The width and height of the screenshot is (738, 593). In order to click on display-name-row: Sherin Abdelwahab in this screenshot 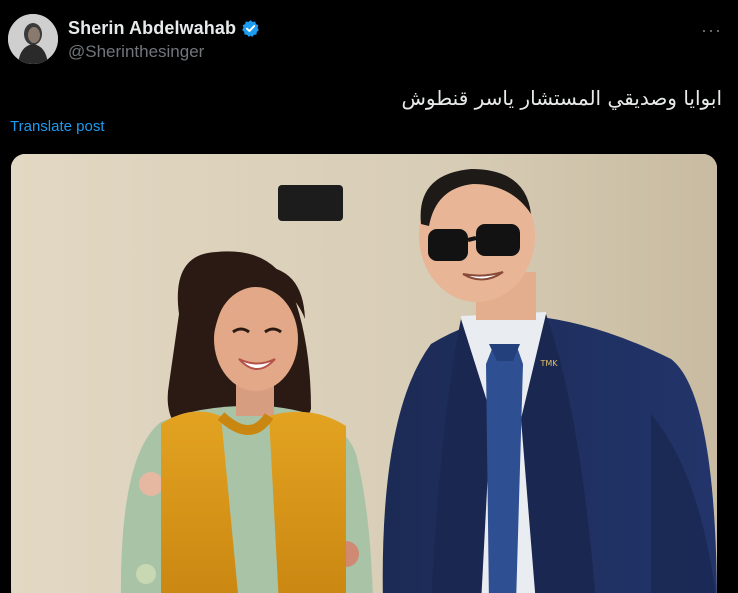, I will do `click(164, 28)`.